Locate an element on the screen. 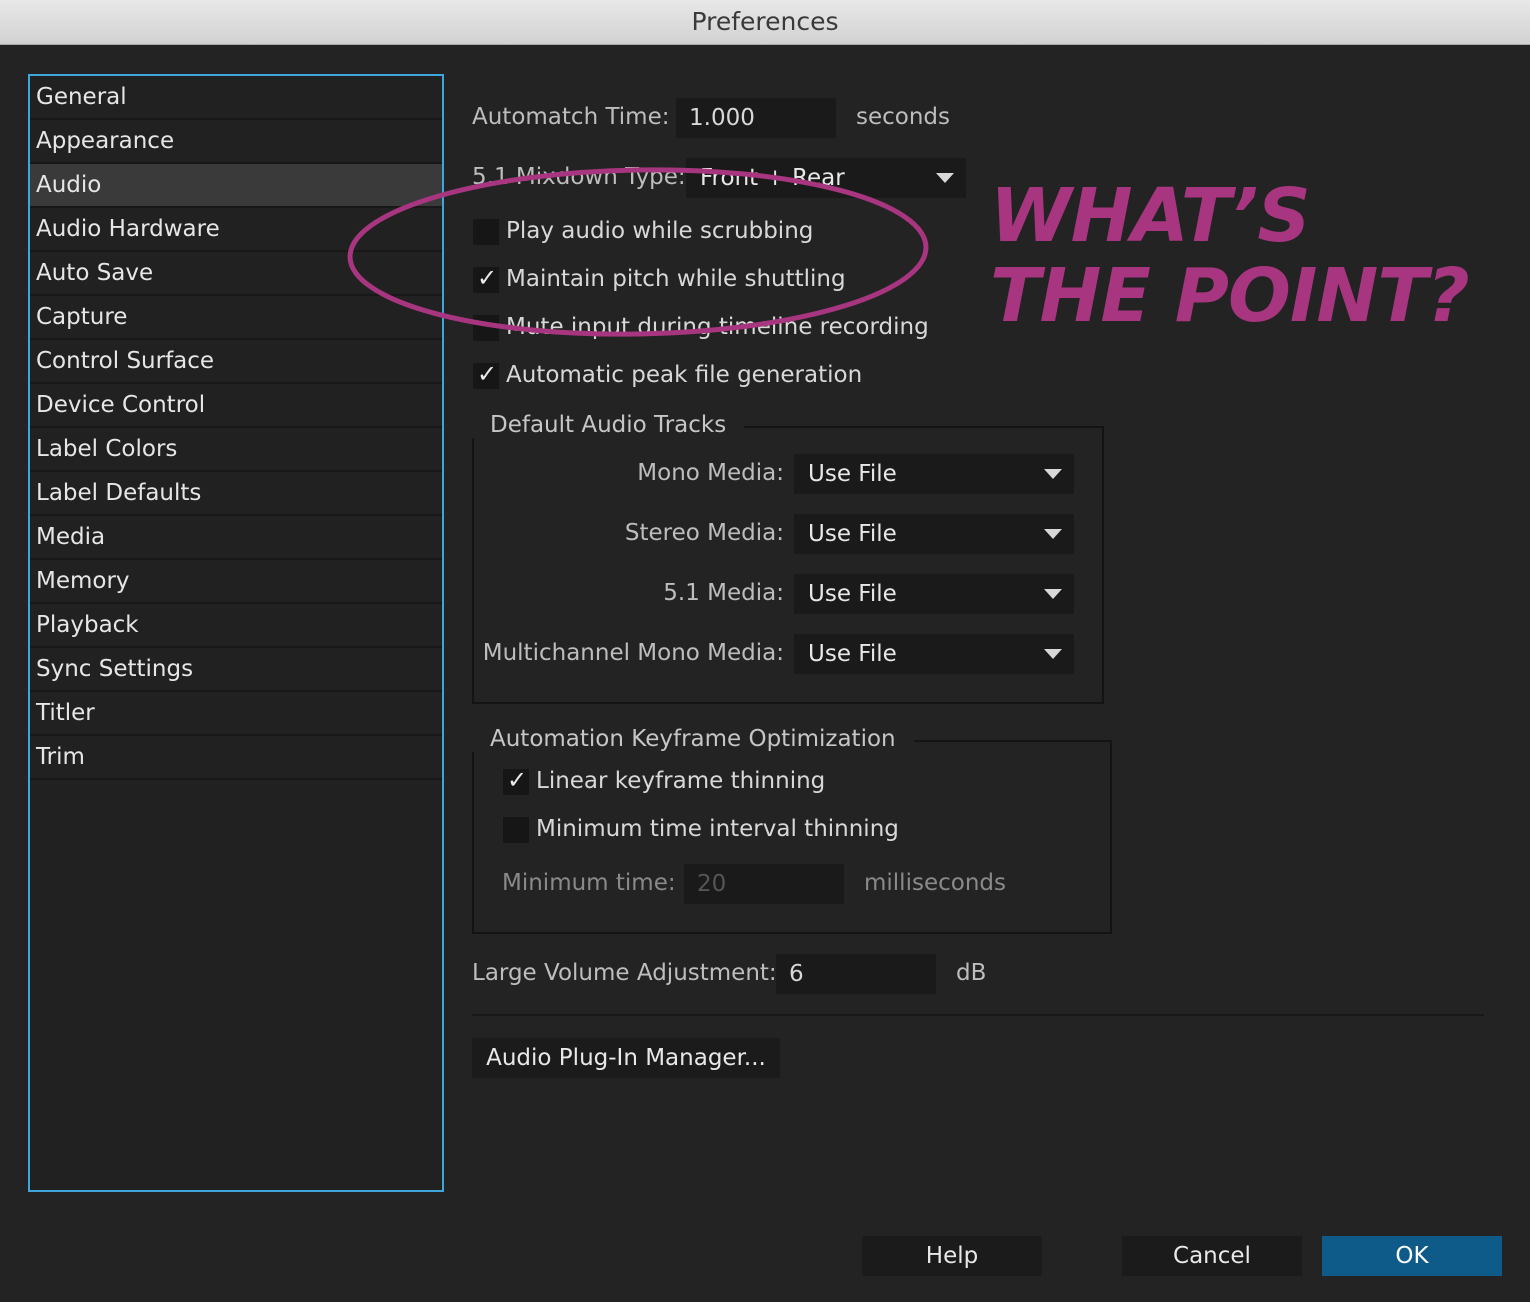  automatch-time-label: Automatch Time: is located at coordinates (571, 117).